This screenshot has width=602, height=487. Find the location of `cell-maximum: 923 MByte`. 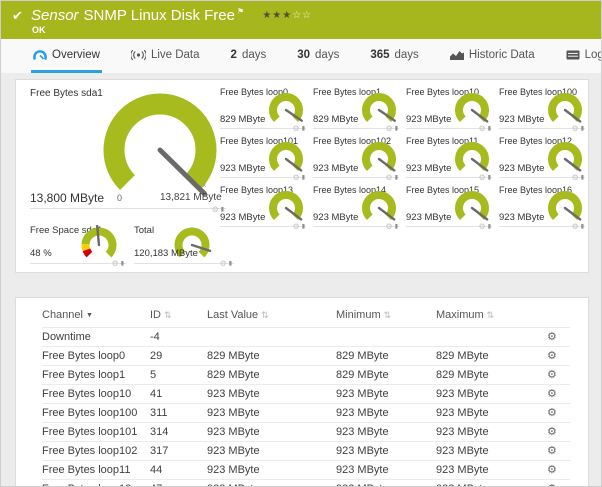

cell-maximum: 923 MByte is located at coordinates (462, 413).